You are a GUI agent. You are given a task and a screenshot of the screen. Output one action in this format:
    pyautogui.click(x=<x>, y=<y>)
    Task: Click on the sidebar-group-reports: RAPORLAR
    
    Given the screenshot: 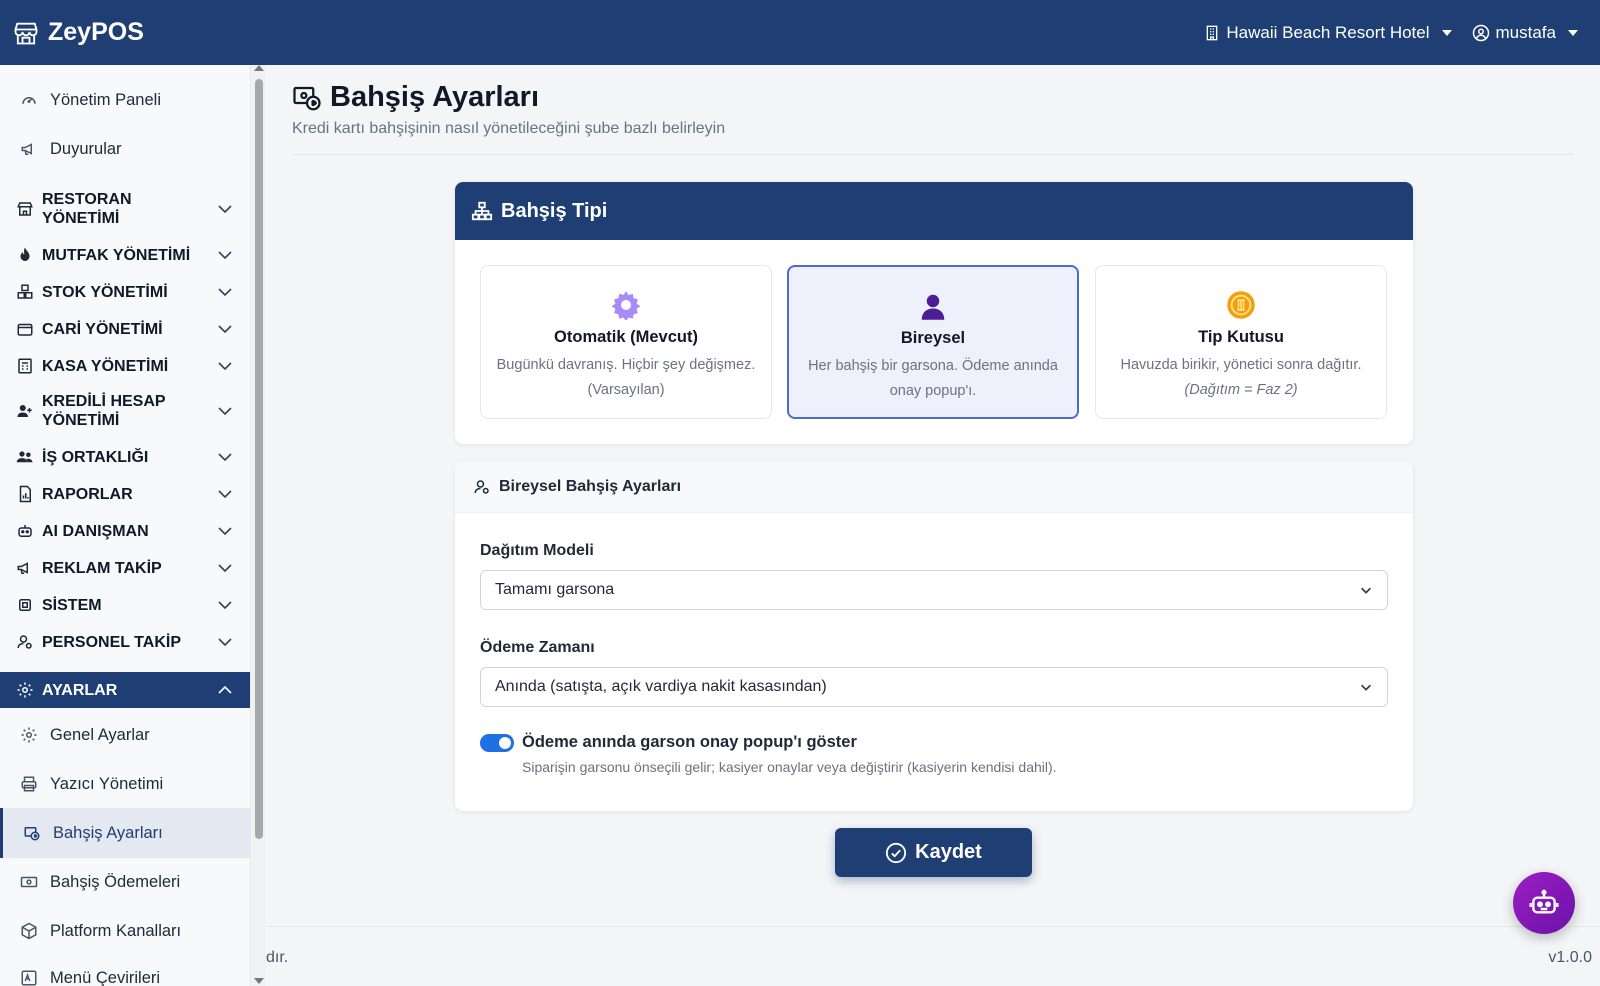 What is the action you would take?
    pyautogui.click(x=125, y=494)
    